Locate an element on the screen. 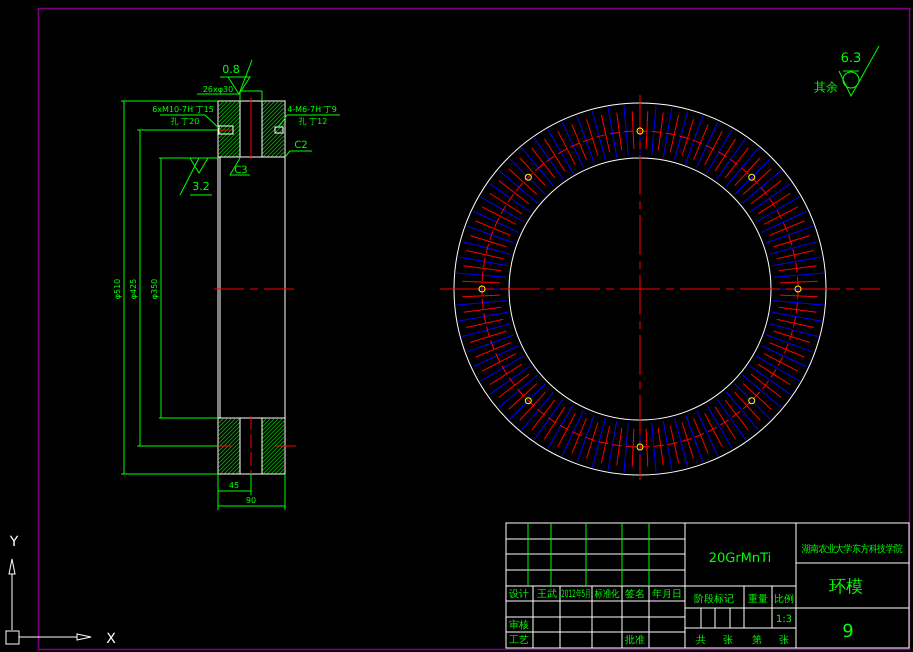  title-block-label: 年月日 is located at coordinates (667, 594).